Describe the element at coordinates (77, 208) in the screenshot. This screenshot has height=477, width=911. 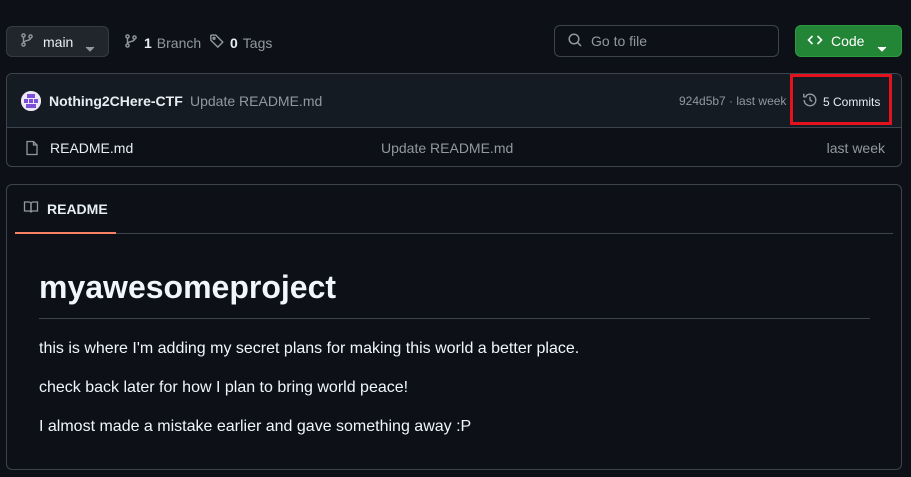
I see `readme-tab-label: README` at that location.